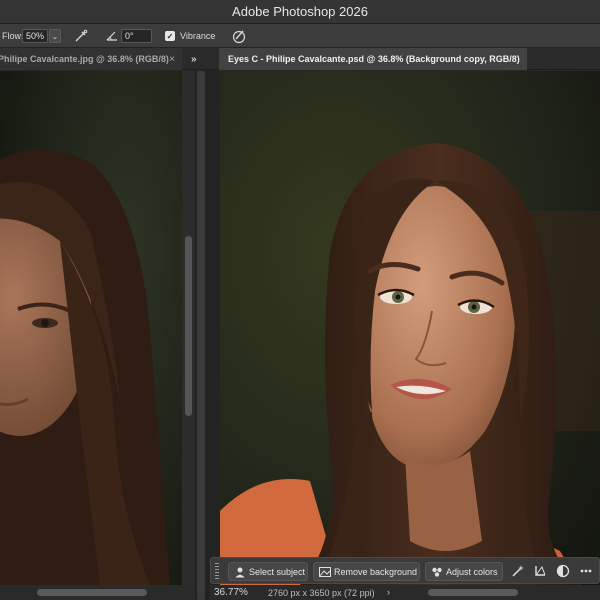  Describe the element at coordinates (586, 571) in the screenshot. I see `more-options-icon` at that location.